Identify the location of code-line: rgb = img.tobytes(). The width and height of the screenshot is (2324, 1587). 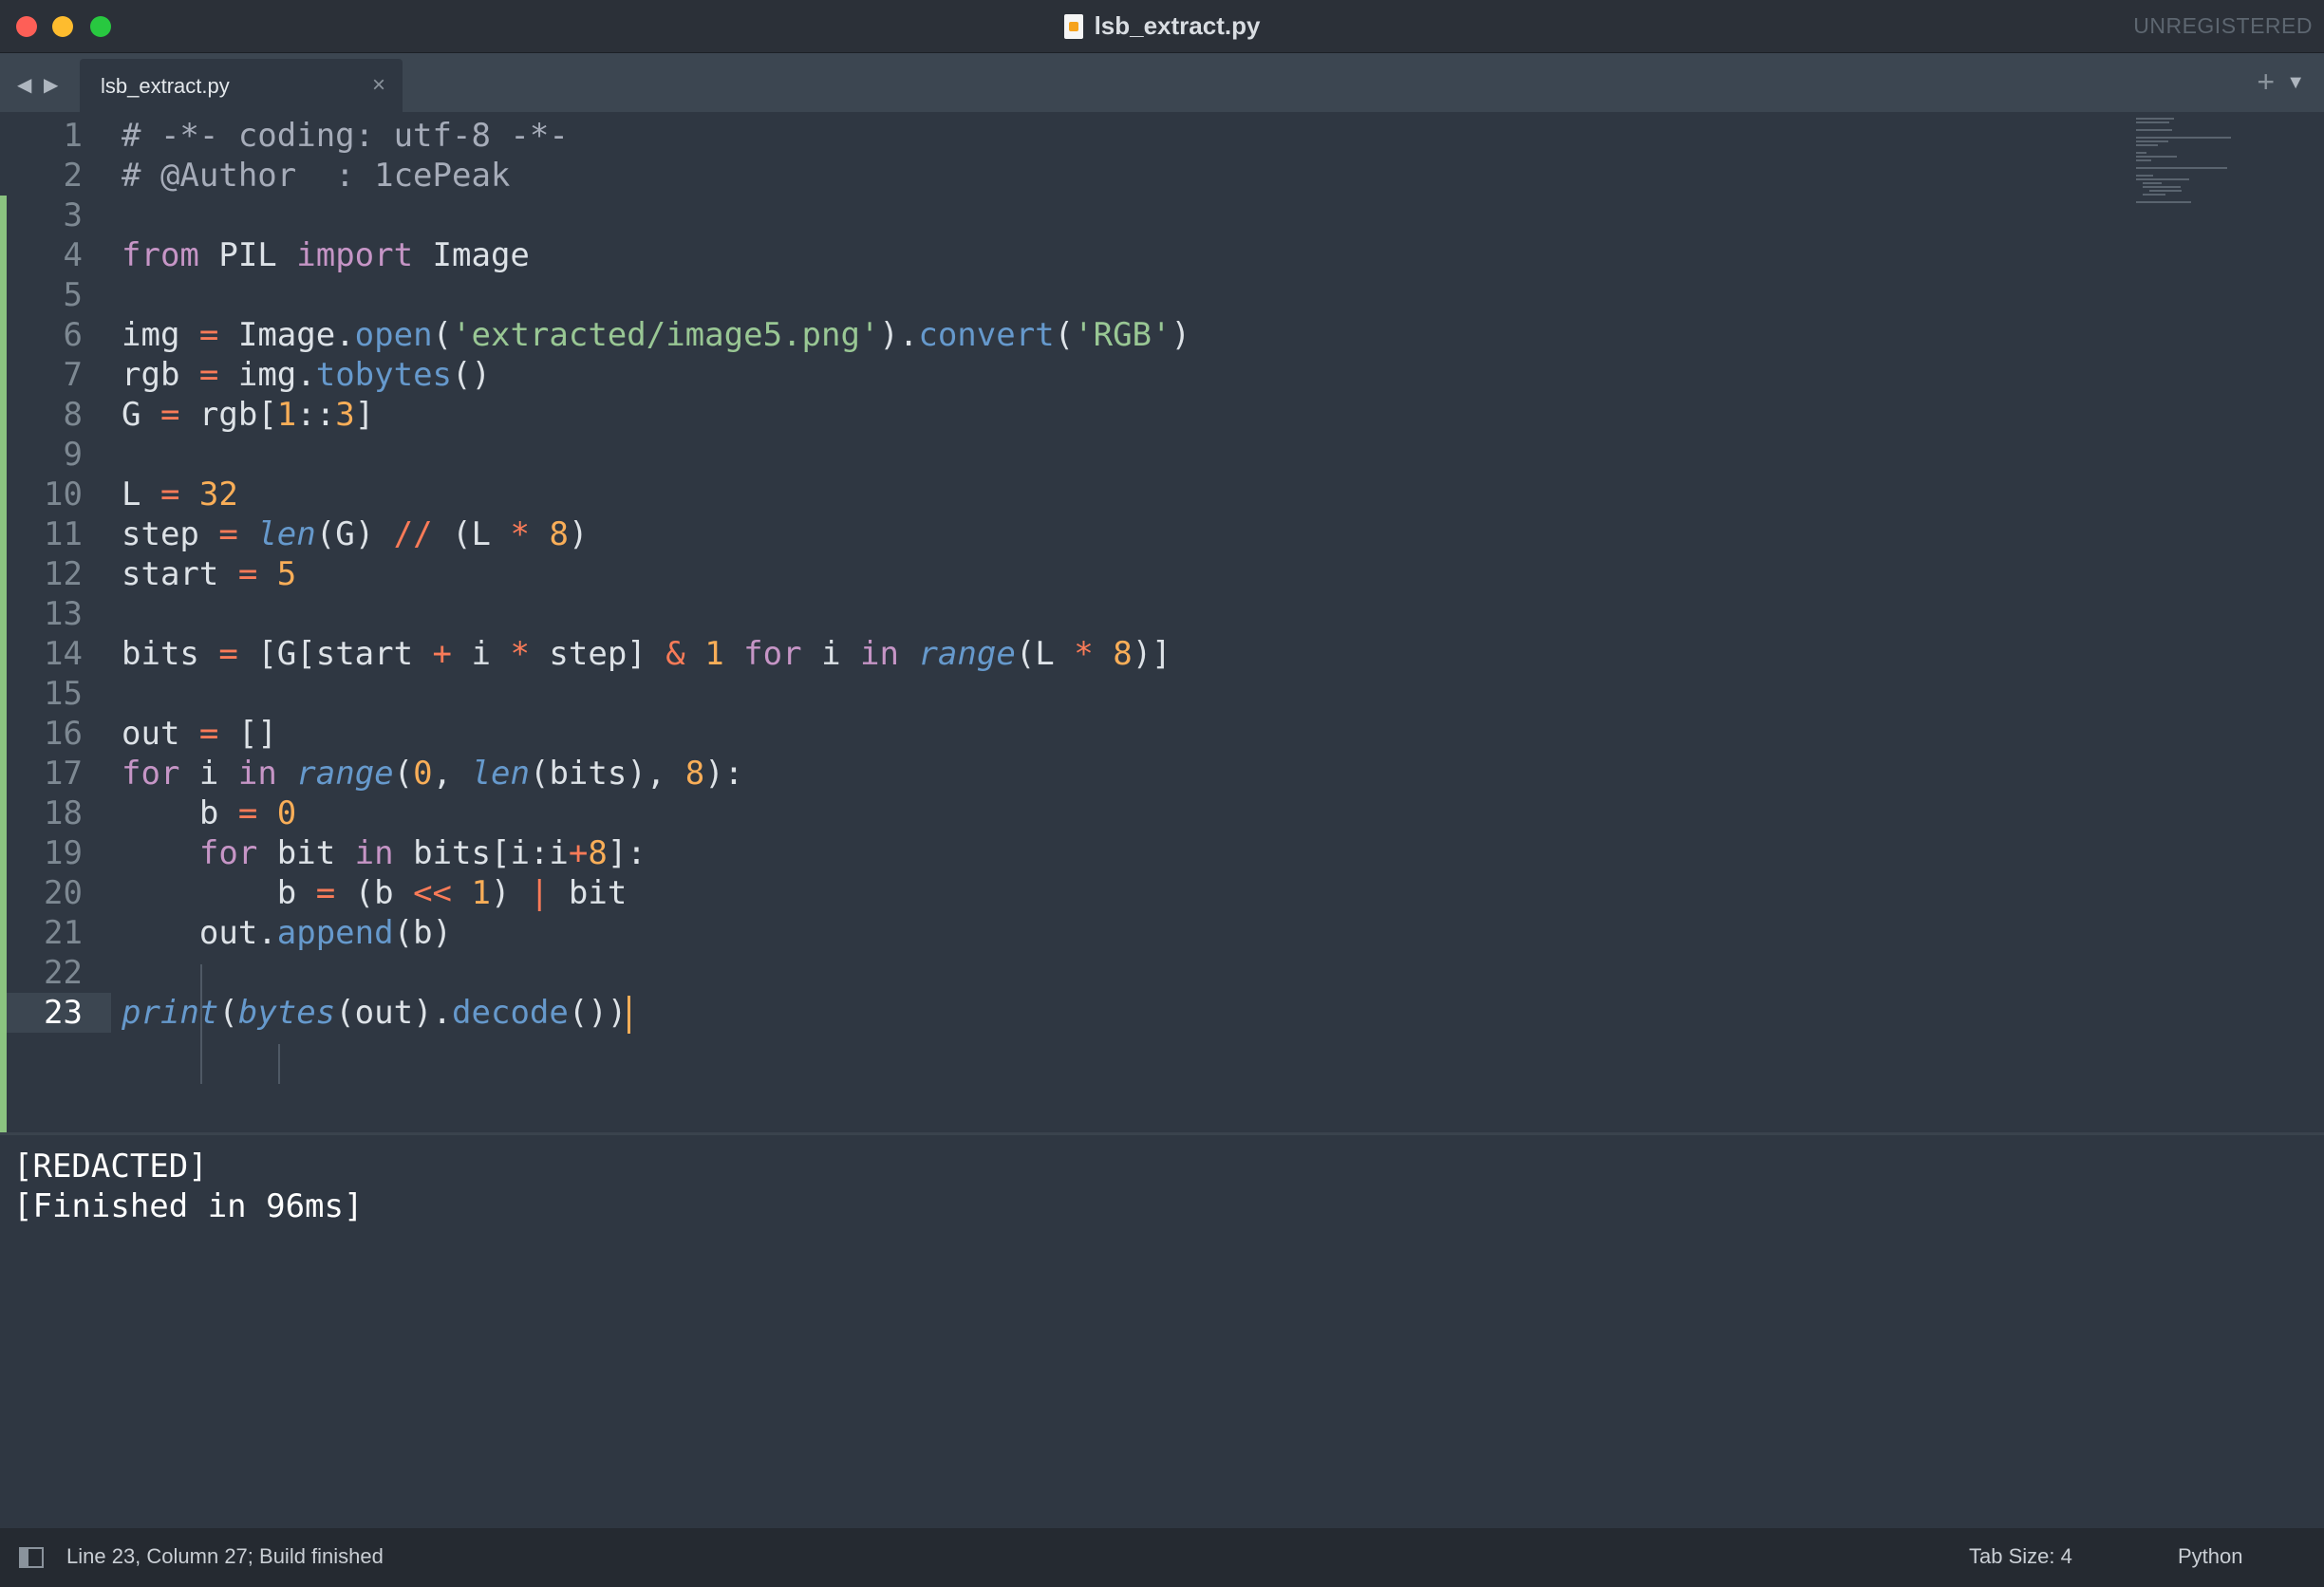
(306, 375).